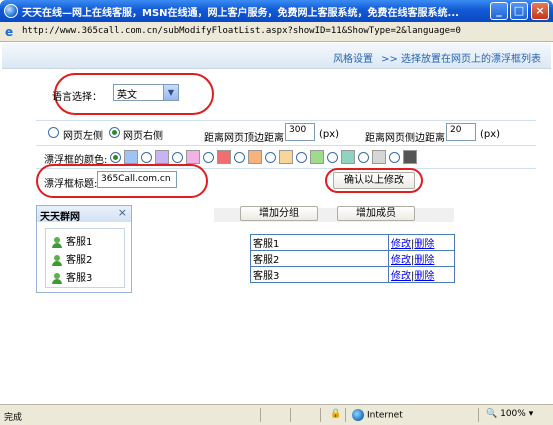 Image resolution: width=553 pixels, height=425 pixels. Describe the element at coordinates (77, 97) in the screenshot. I see `language-label: 语言选择：` at that location.